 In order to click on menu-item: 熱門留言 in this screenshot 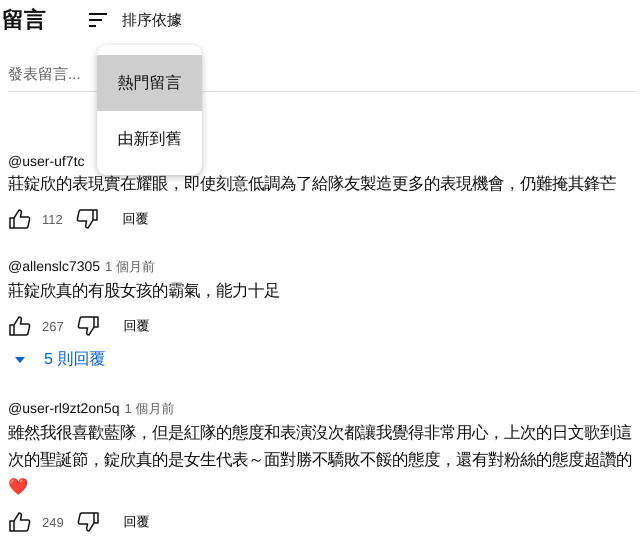, I will do `click(149, 83)`.